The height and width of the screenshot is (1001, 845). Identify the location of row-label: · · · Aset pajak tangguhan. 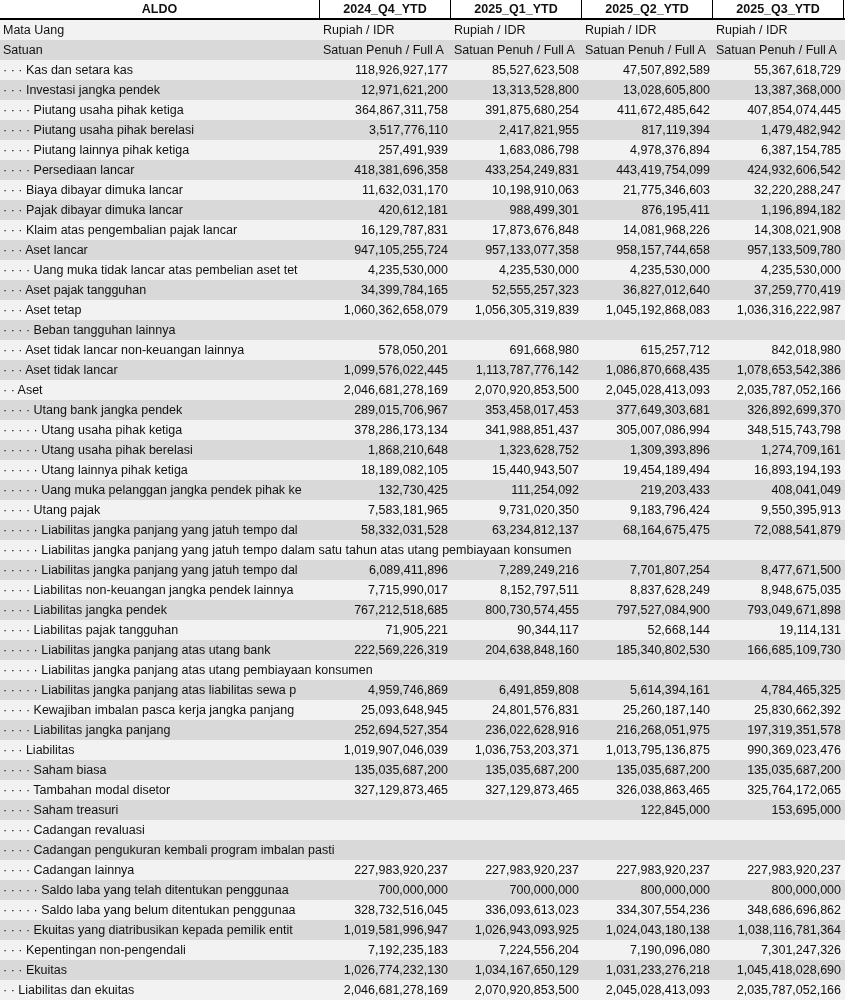
(75, 290).